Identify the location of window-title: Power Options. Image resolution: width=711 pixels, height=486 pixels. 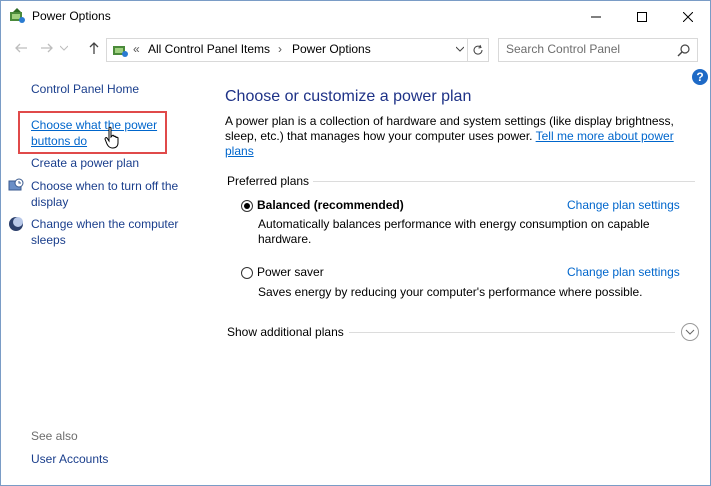
(71, 16).